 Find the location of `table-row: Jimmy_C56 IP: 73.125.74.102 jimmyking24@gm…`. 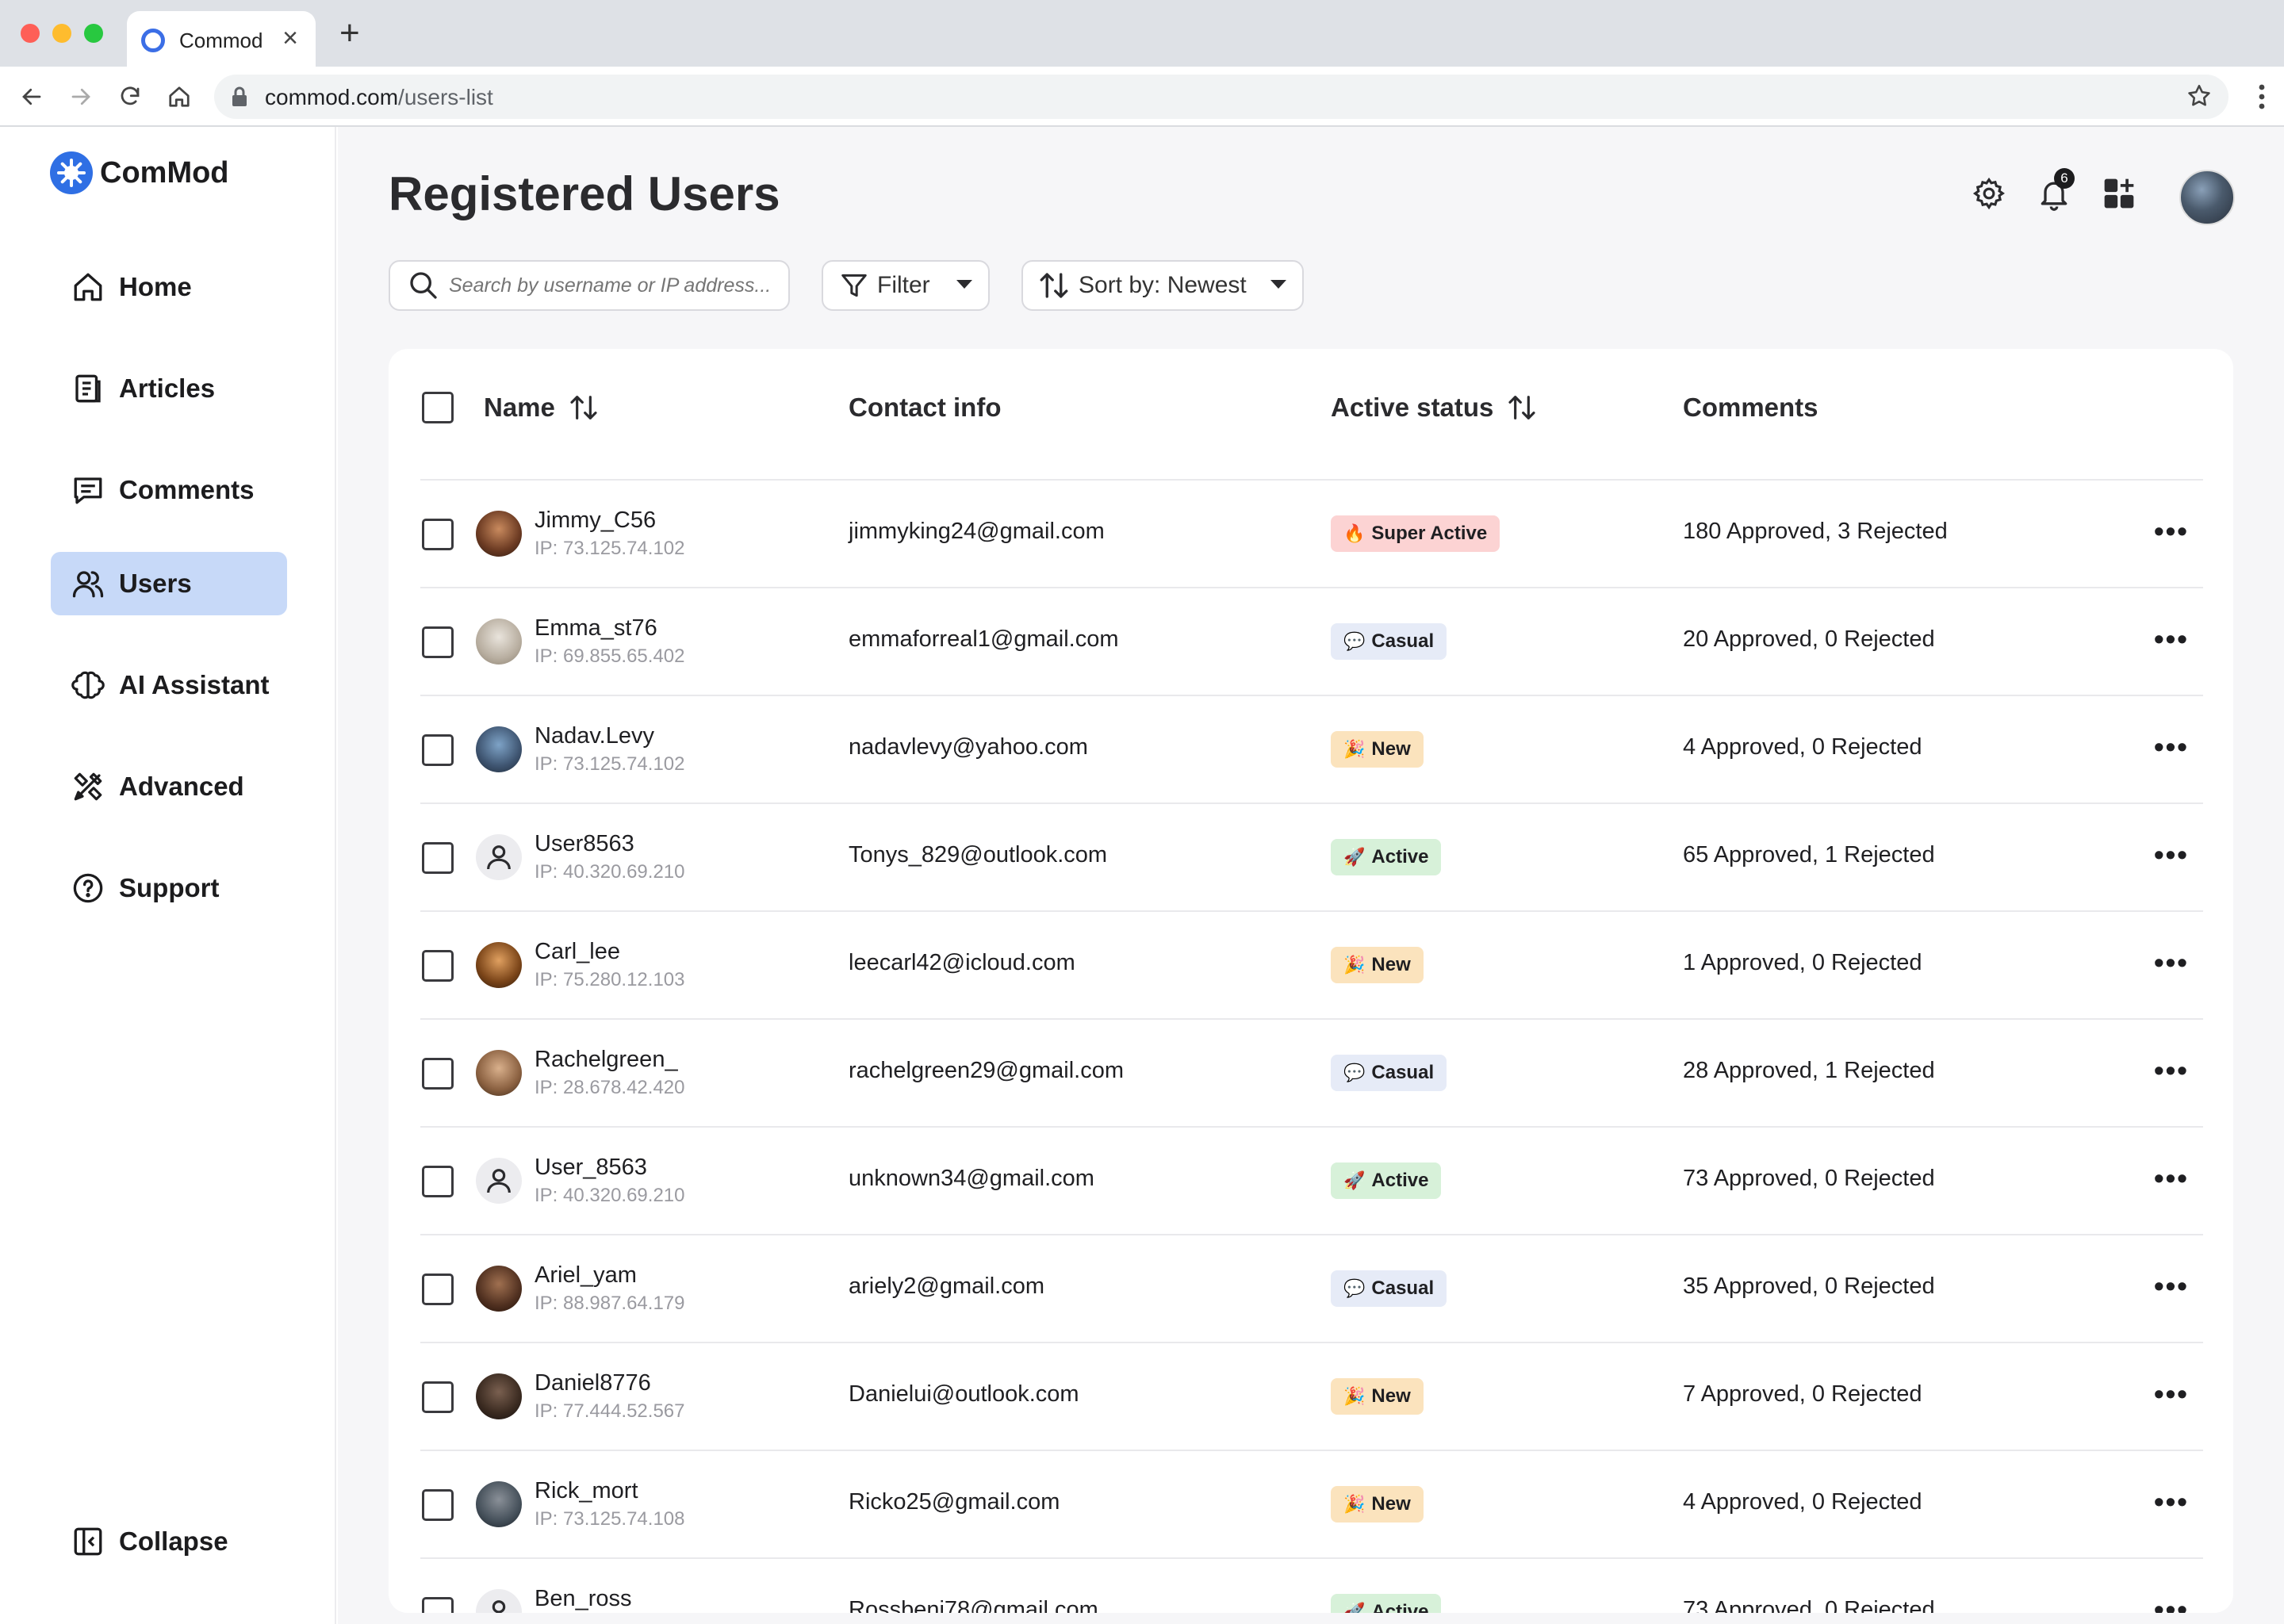

table-row: Jimmy_C56 IP: 73.125.74.102 jimmyking24@gm… is located at coordinates (1311, 533).